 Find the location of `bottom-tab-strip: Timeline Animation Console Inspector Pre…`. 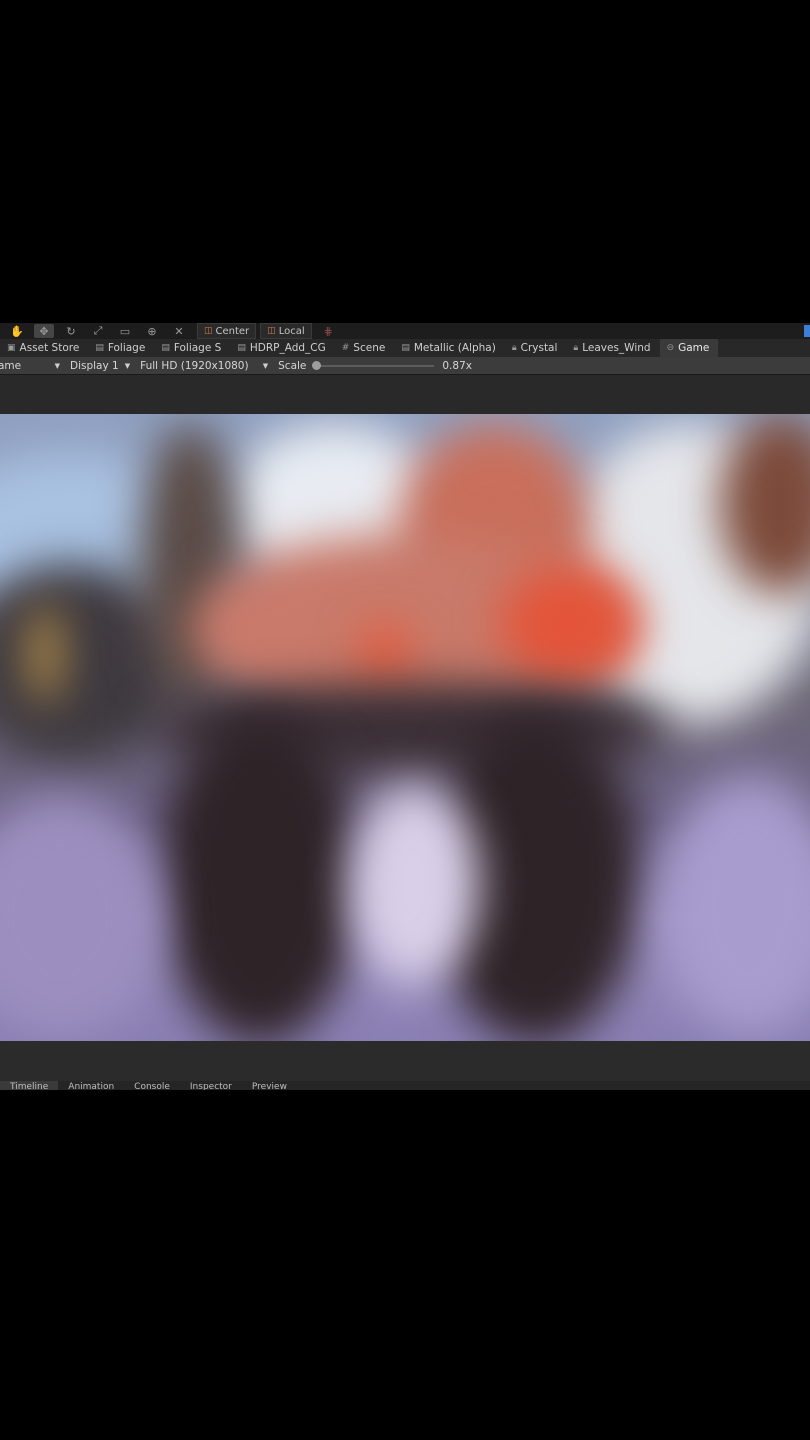

bottom-tab-strip: Timeline Animation Console Inspector Pre… is located at coordinates (405, 1085).